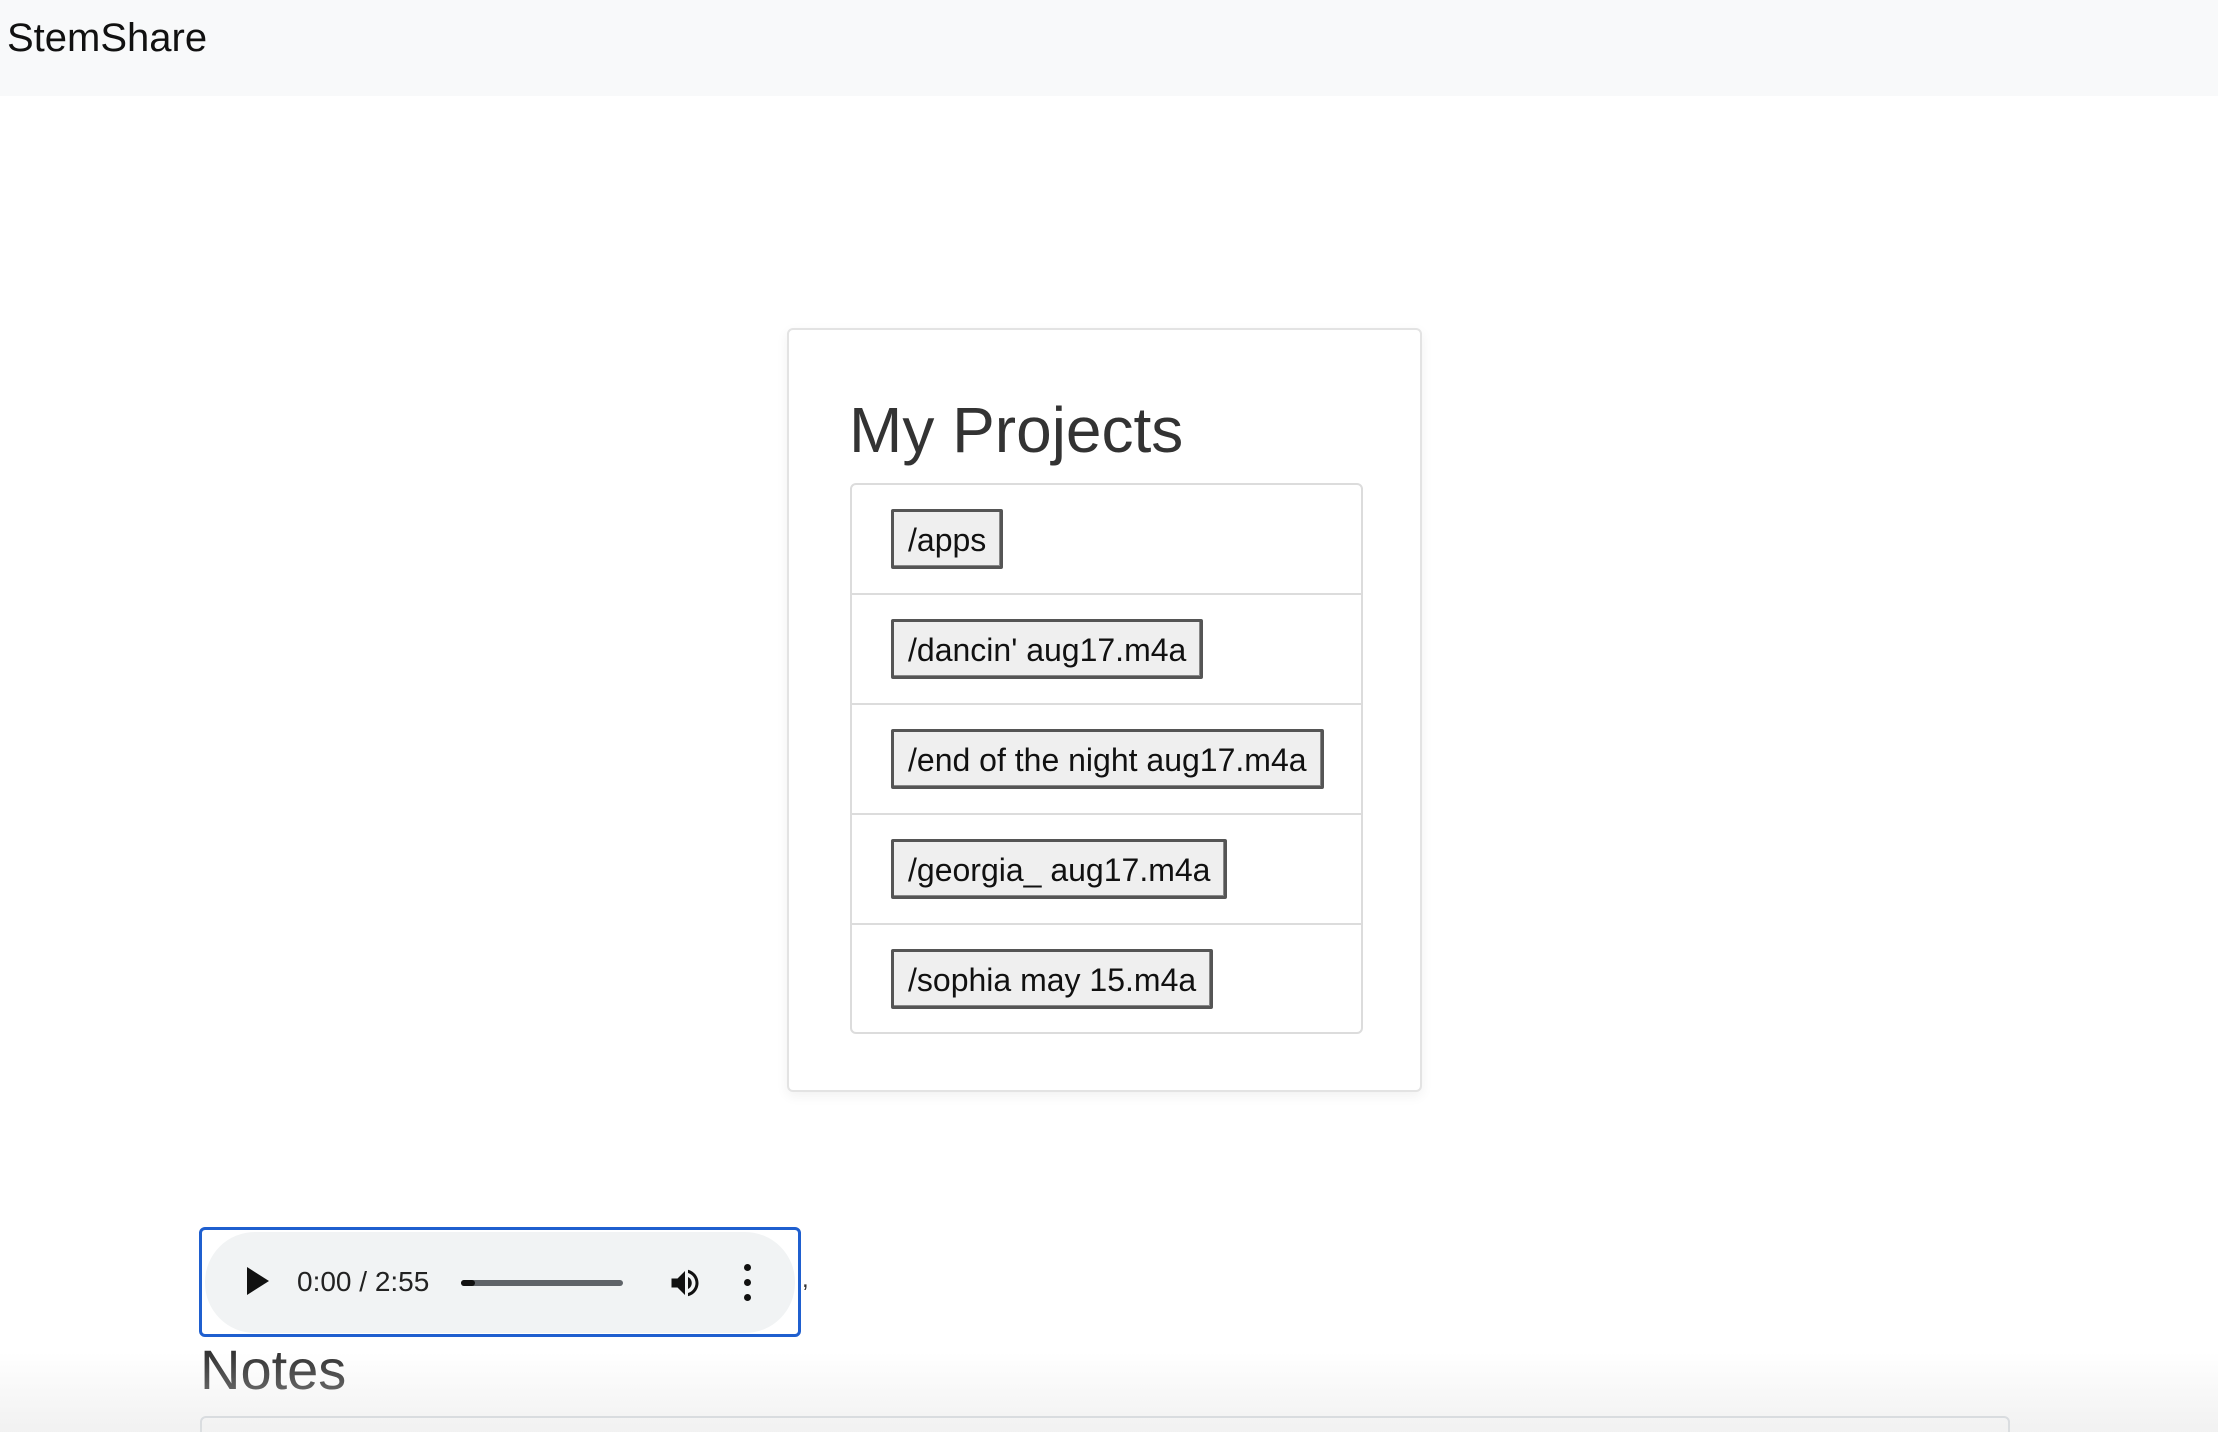  What do you see at coordinates (258, 1281) in the screenshot?
I see `play-icon` at bounding box center [258, 1281].